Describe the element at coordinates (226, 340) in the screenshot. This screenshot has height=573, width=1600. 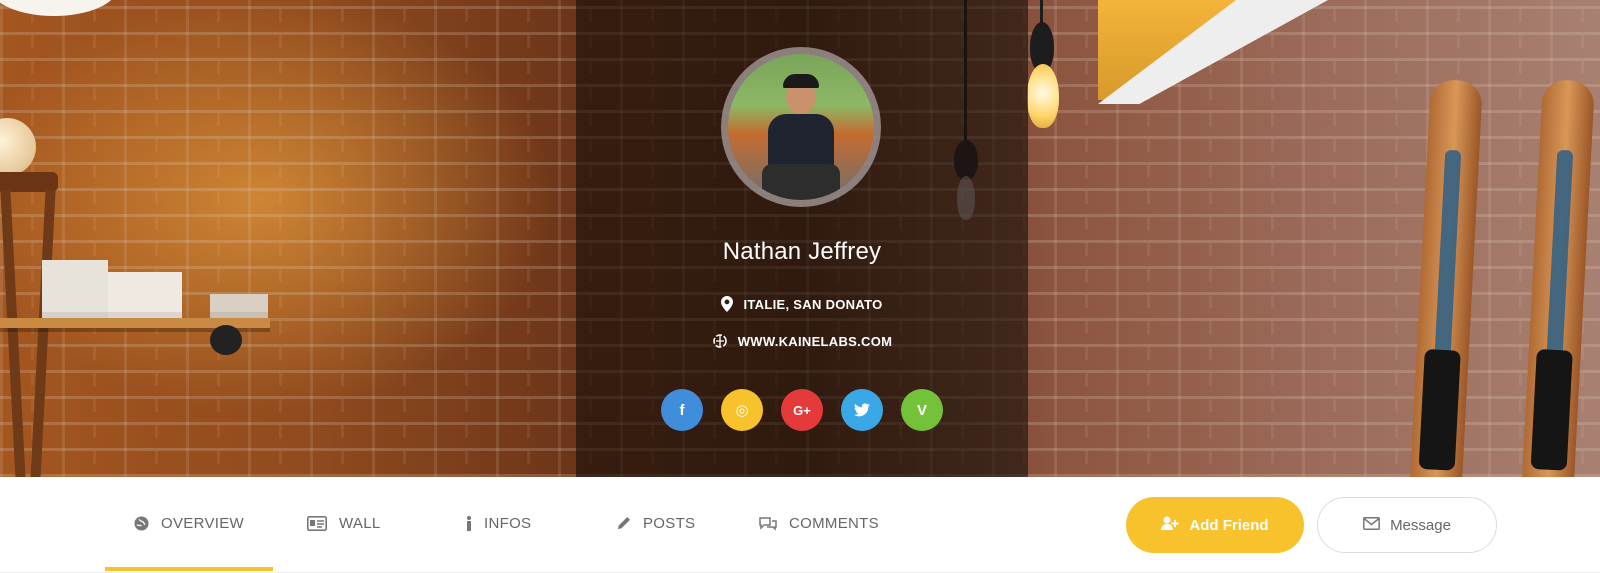
I see `shelf-bracket` at that location.